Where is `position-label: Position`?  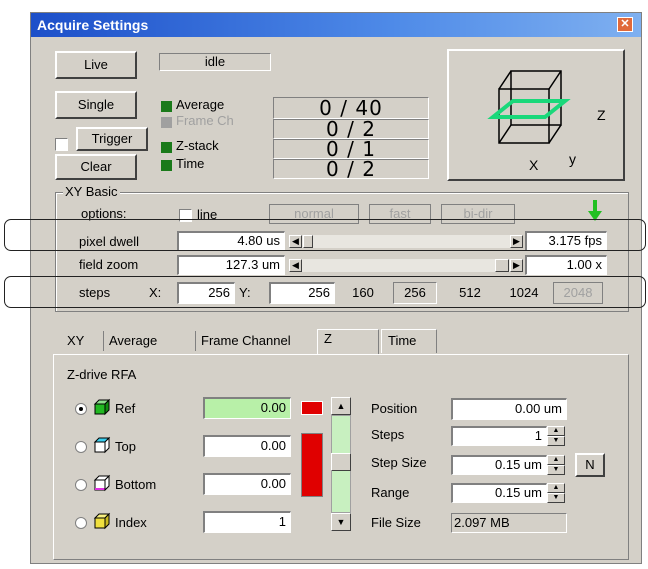
position-label: Position is located at coordinates (394, 408).